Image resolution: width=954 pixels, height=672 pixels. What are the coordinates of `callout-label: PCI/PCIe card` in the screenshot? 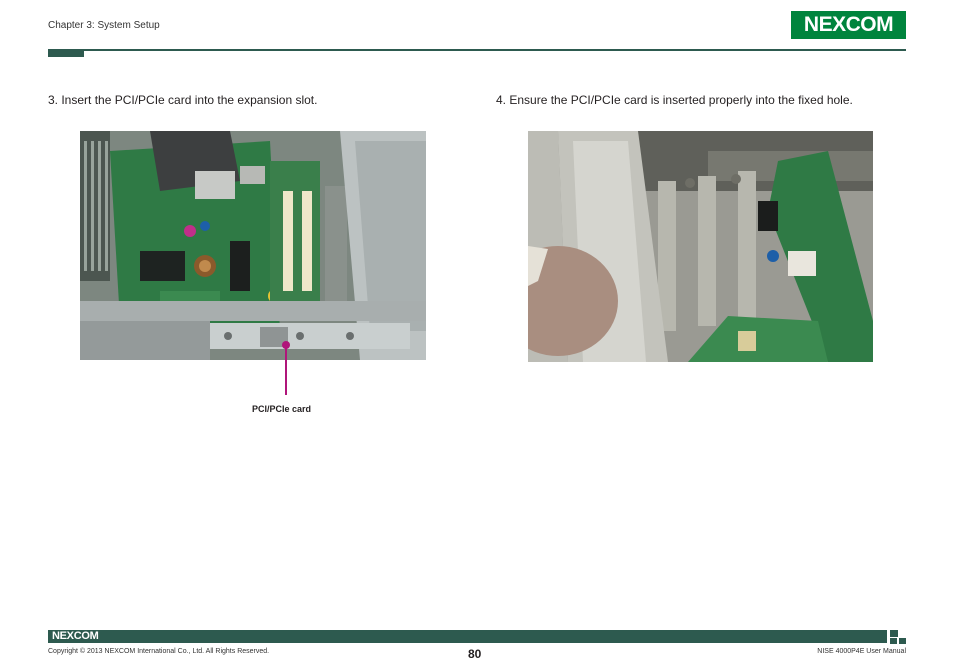 It's located at (282, 409).